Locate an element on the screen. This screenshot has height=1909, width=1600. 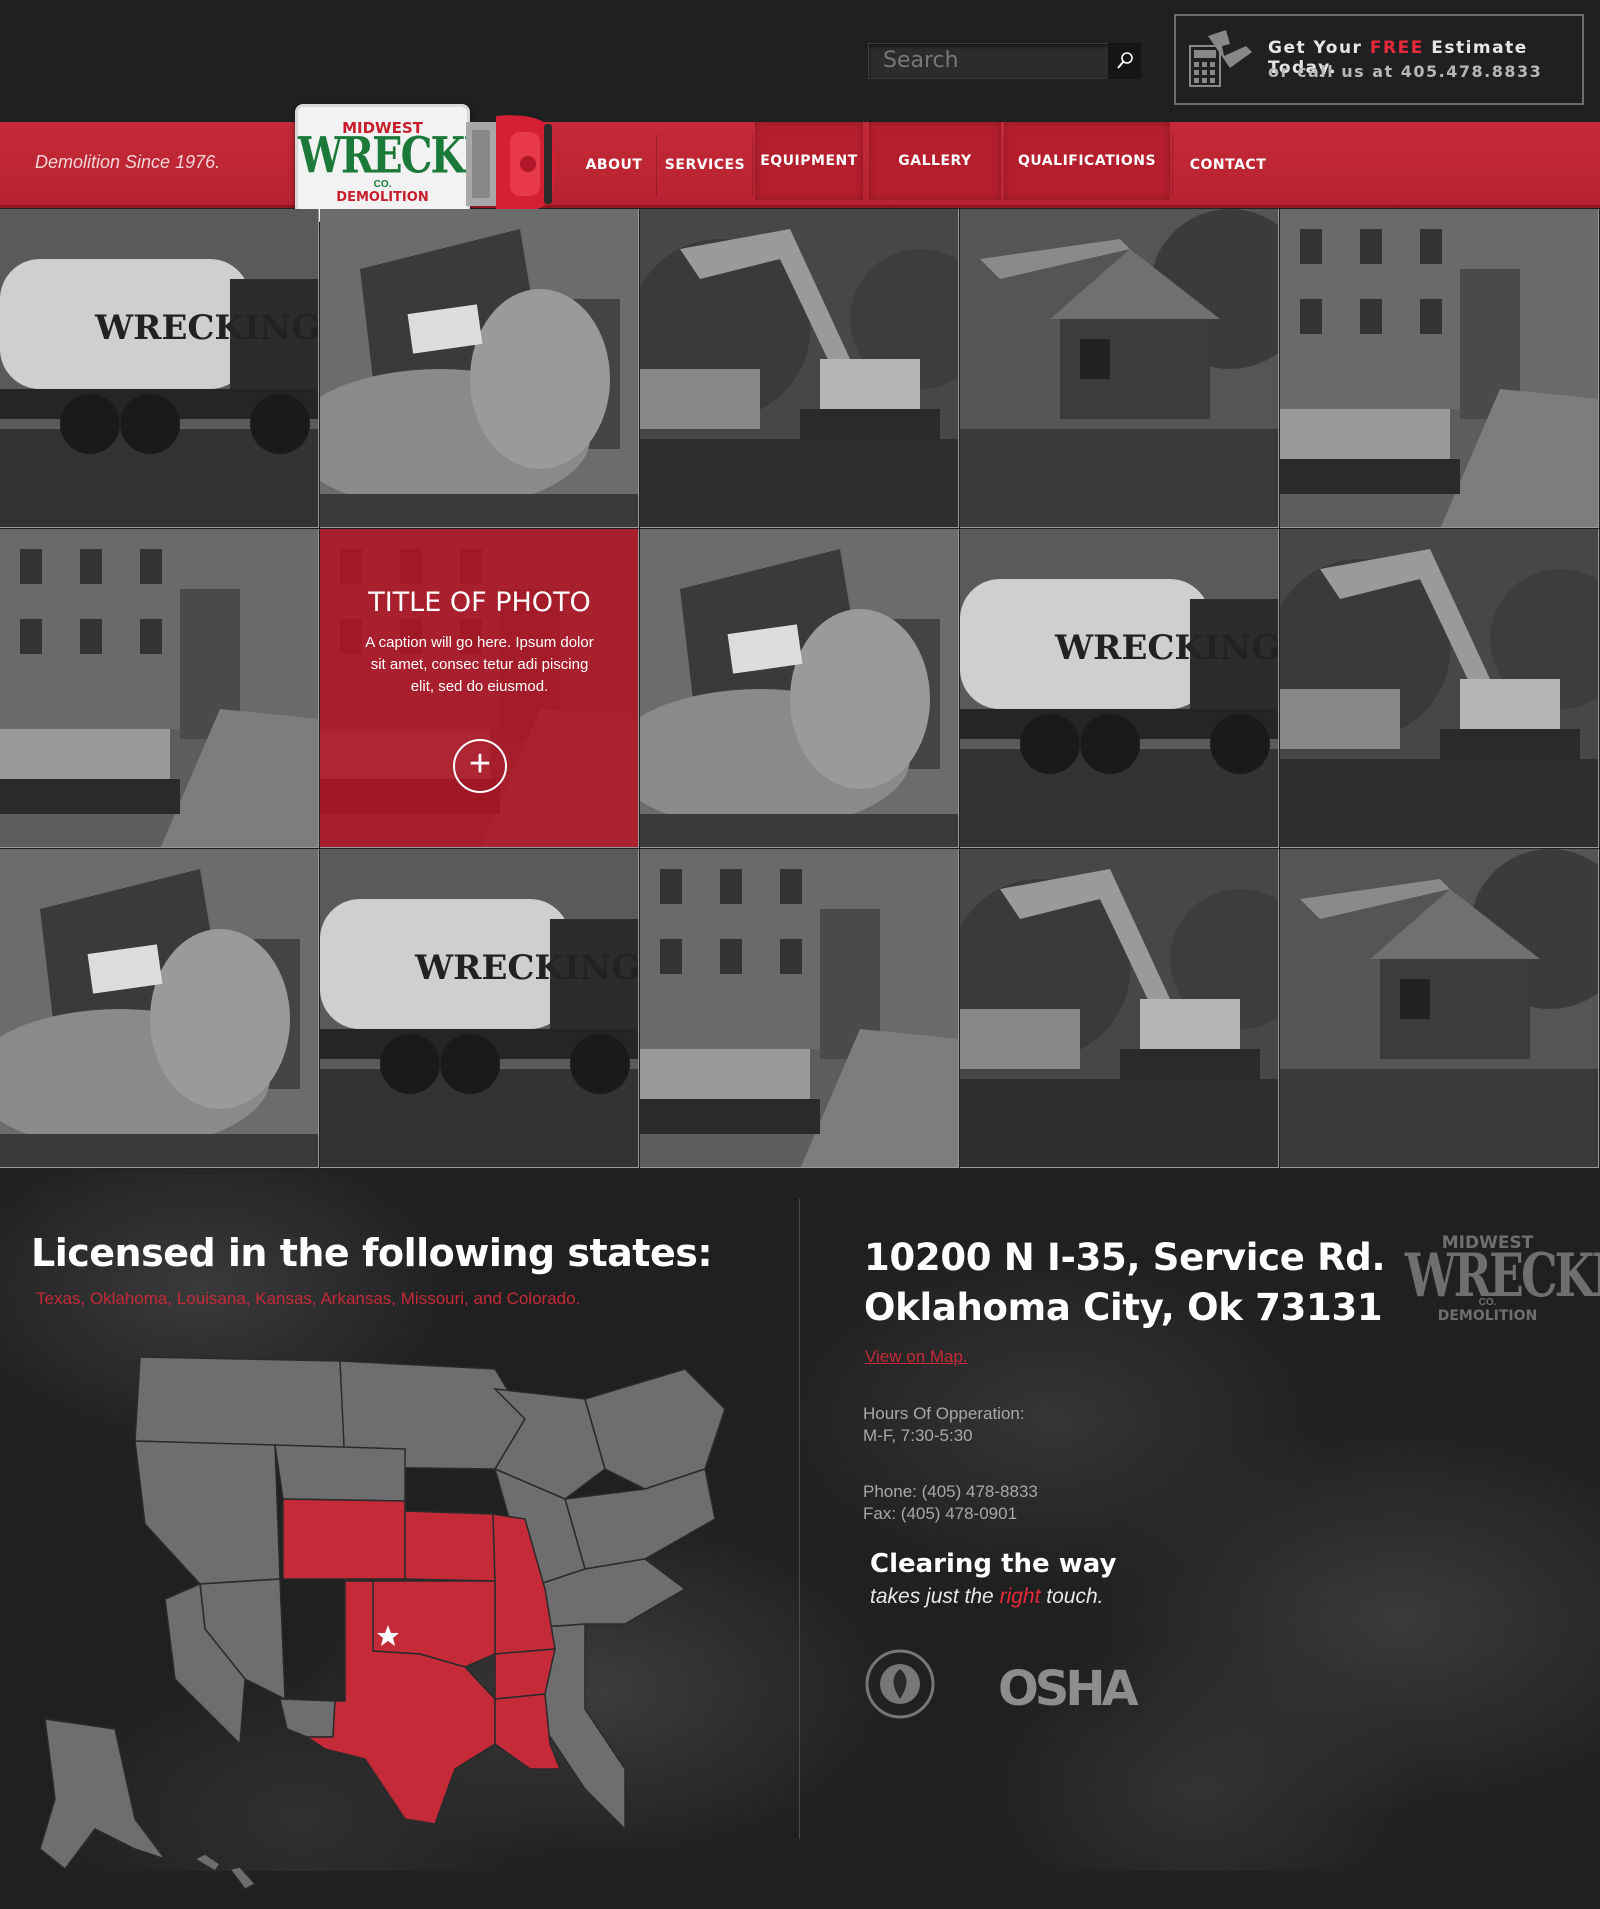
contact-numbers: Phone: (405) 478-8833 Fax: (405) 478-0901 is located at coordinates (950, 1502).